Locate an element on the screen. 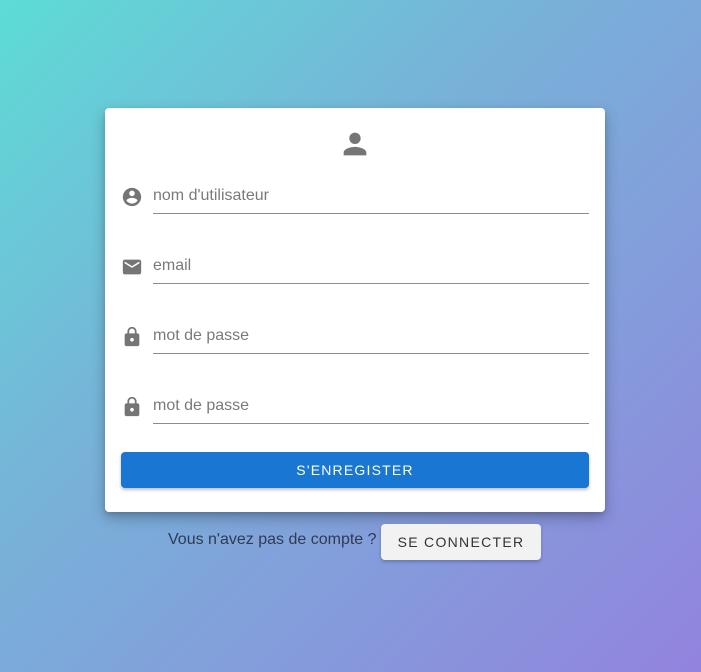 Image resolution: width=701 pixels, height=672 pixels. email-field-row is located at coordinates (355, 268).